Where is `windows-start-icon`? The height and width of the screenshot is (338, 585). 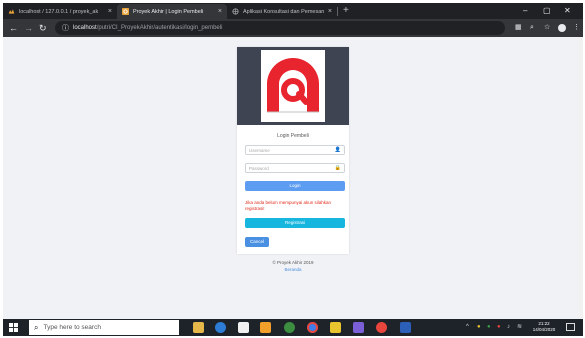 windows-start-icon is located at coordinates (13, 327).